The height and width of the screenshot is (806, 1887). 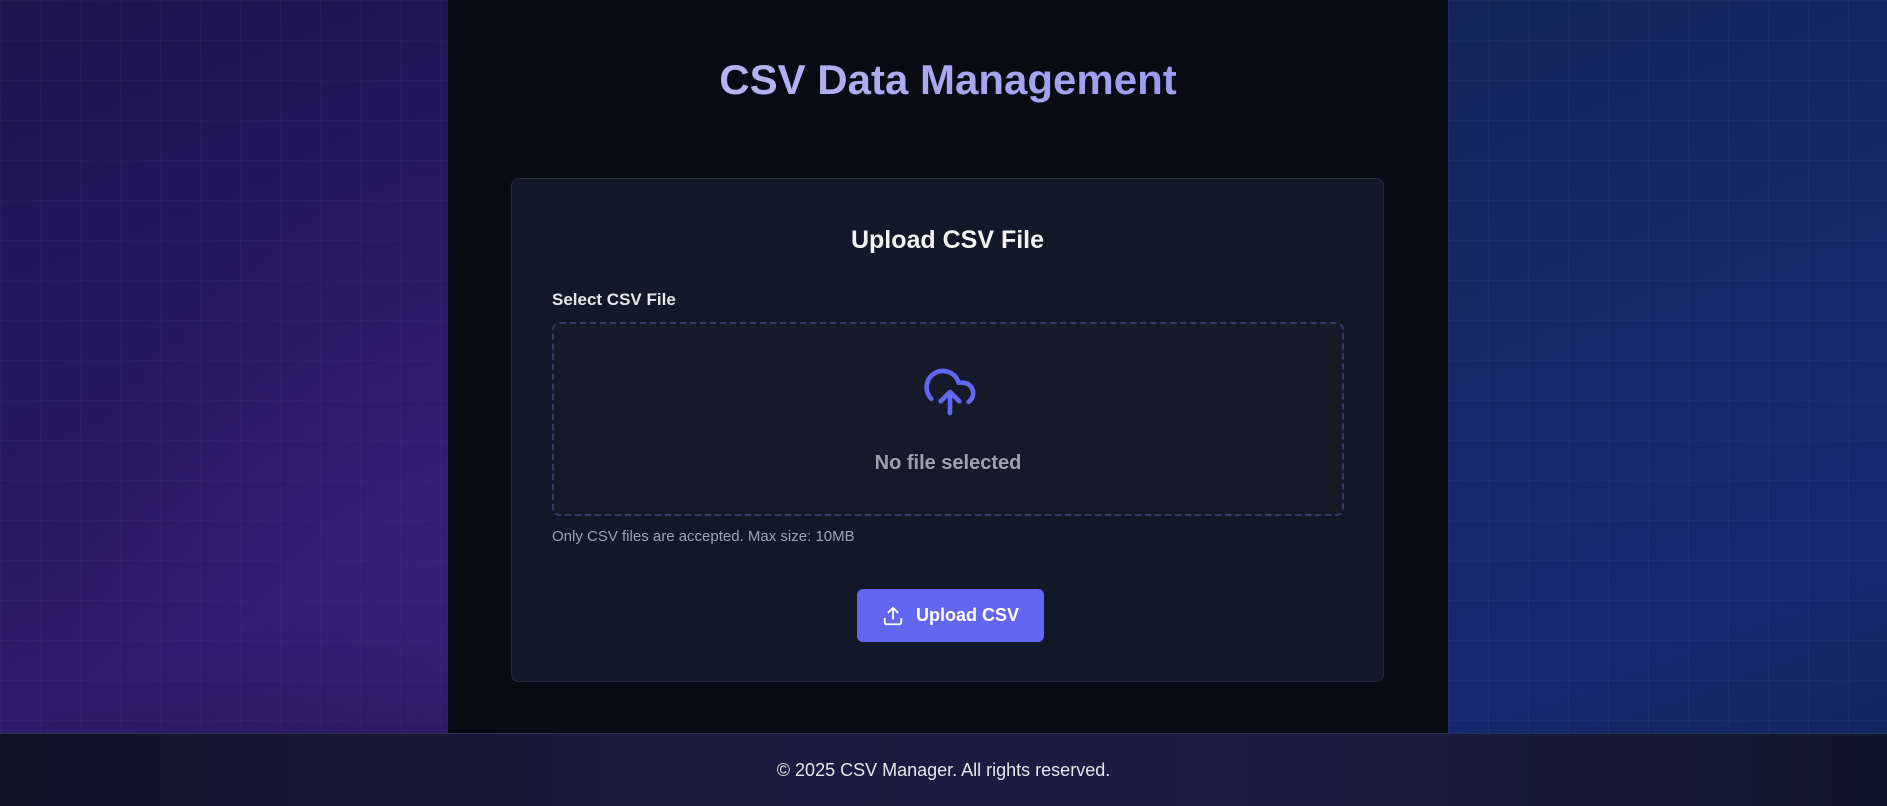 I want to click on upload-csv-button: Upload CSV, so click(x=950, y=615).